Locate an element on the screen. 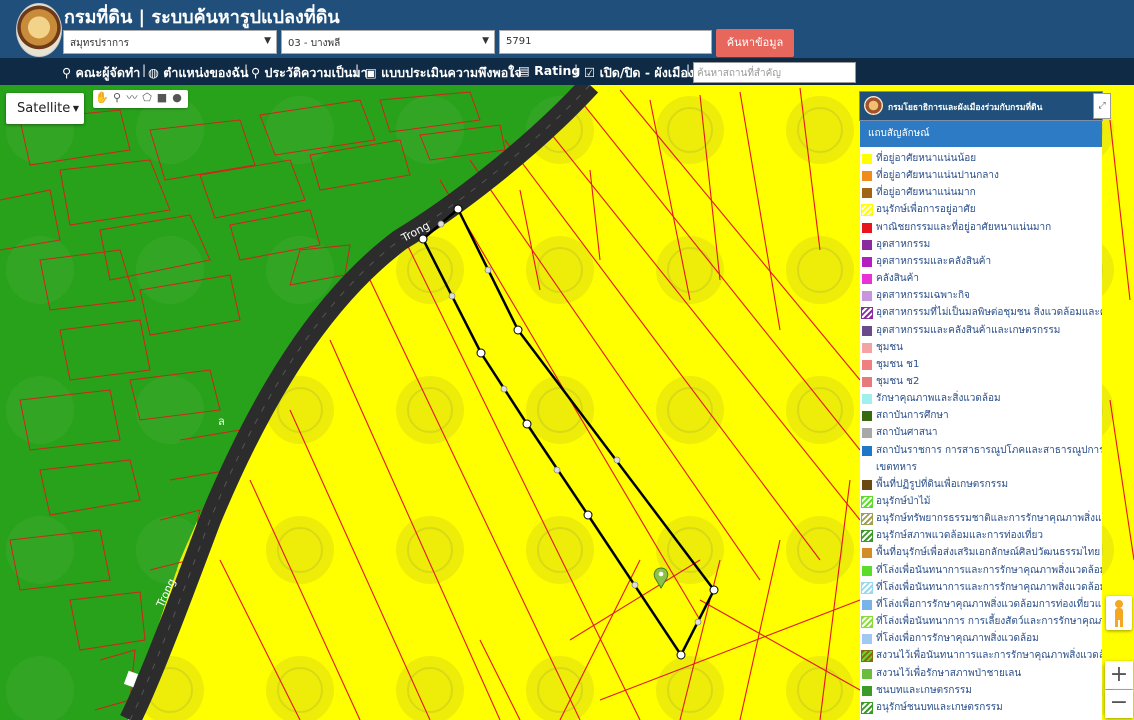 This screenshot has width=1134, height=720. polygon-icon: ⬠ is located at coordinates (147, 98).